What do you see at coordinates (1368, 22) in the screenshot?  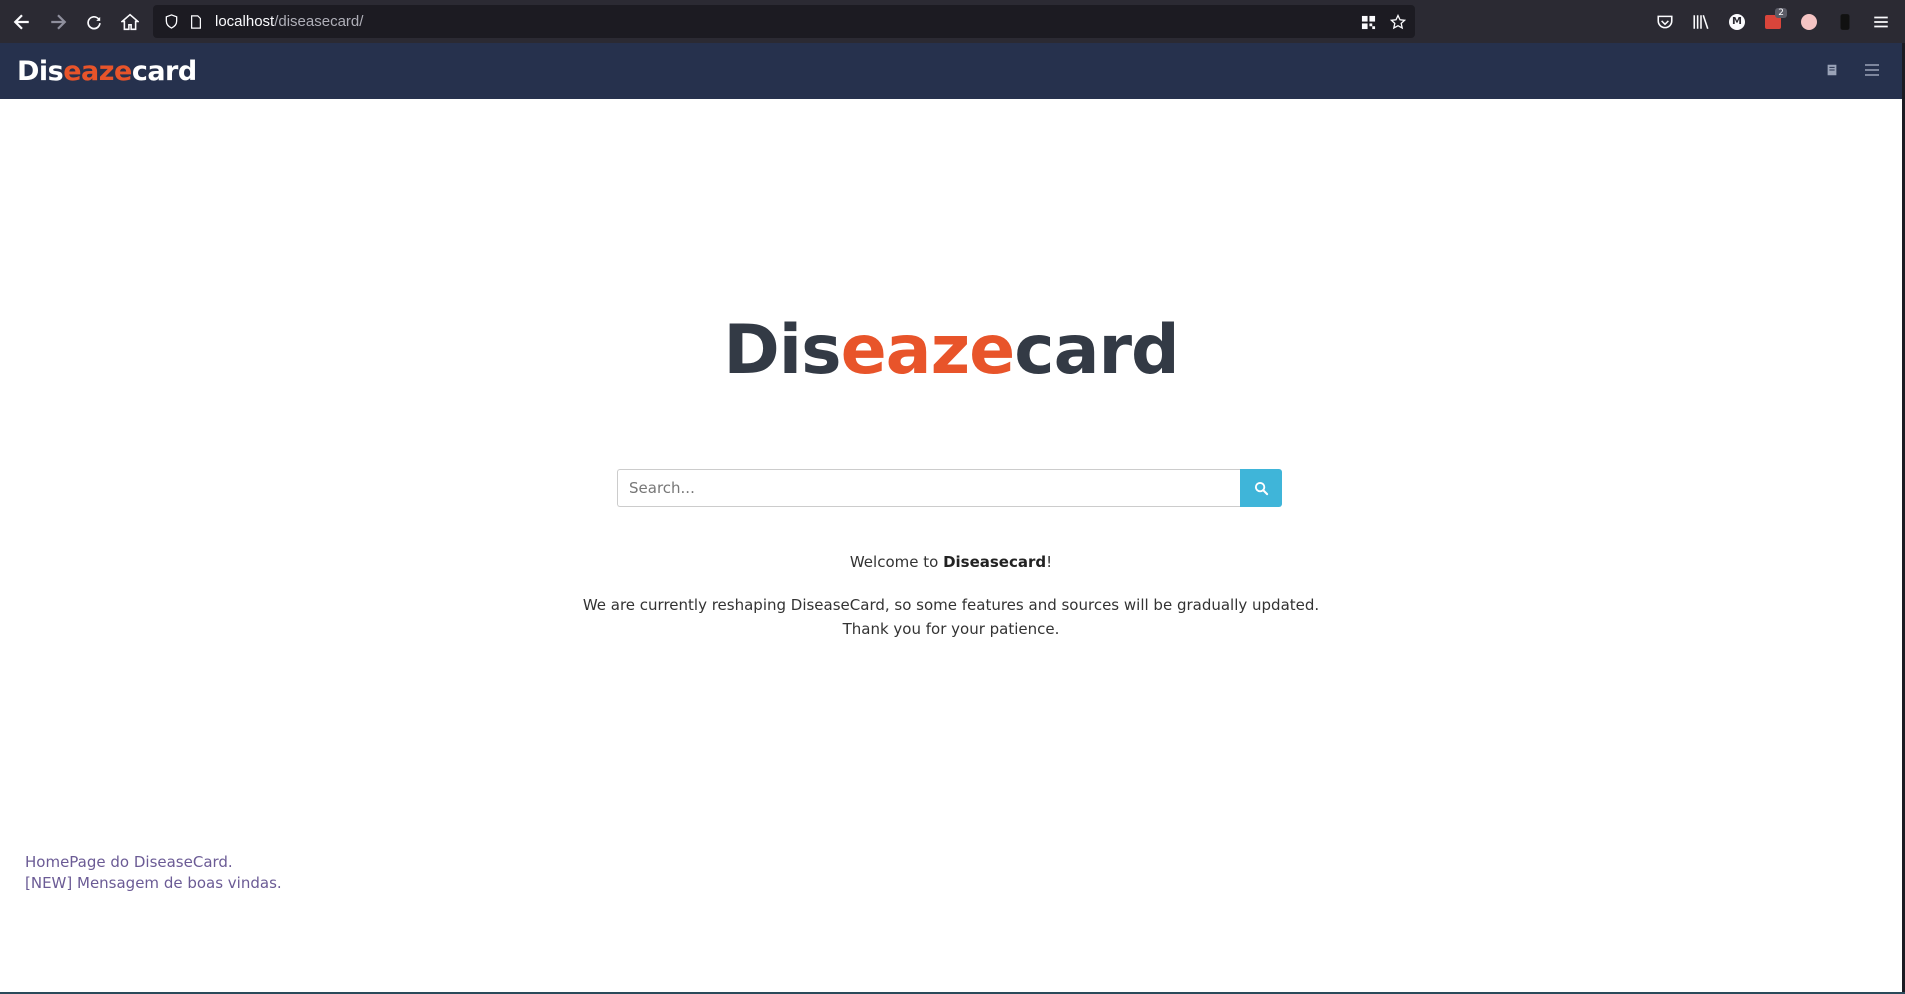 I see `grid-icon` at bounding box center [1368, 22].